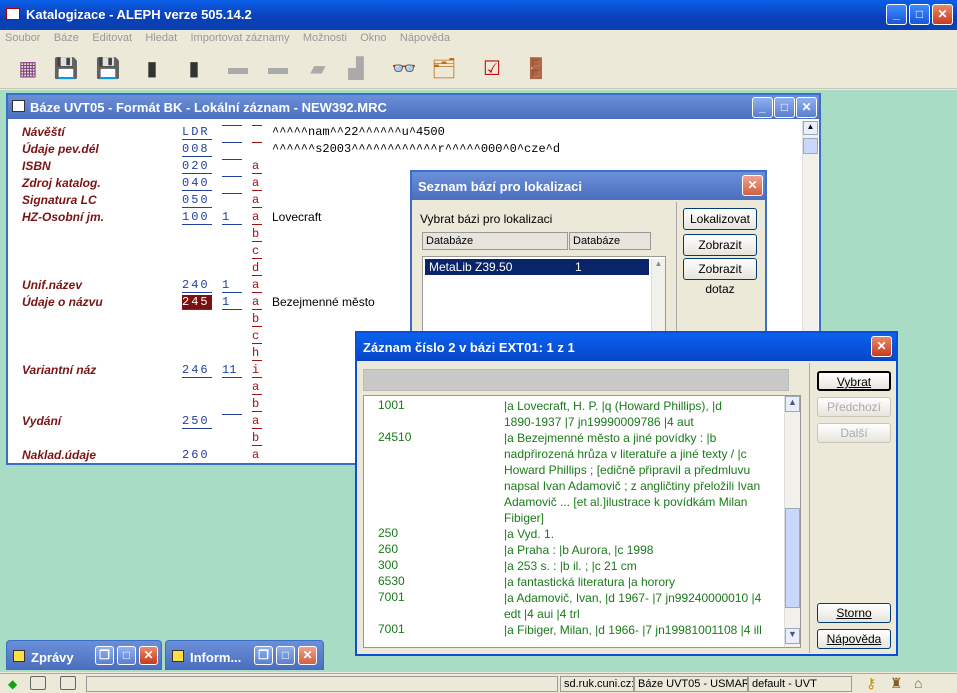 The image size is (957, 693). What do you see at coordinates (197, 285) in the screenshot?
I see `field-tag: 240` at bounding box center [197, 285].